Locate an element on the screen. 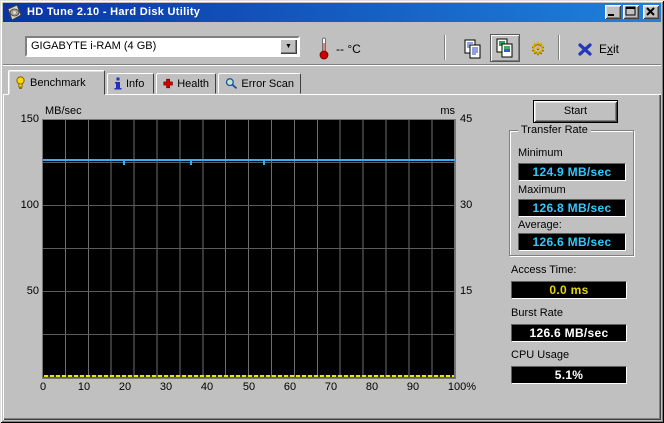  minimum-value: 124.9 MB/sec is located at coordinates (572, 172).